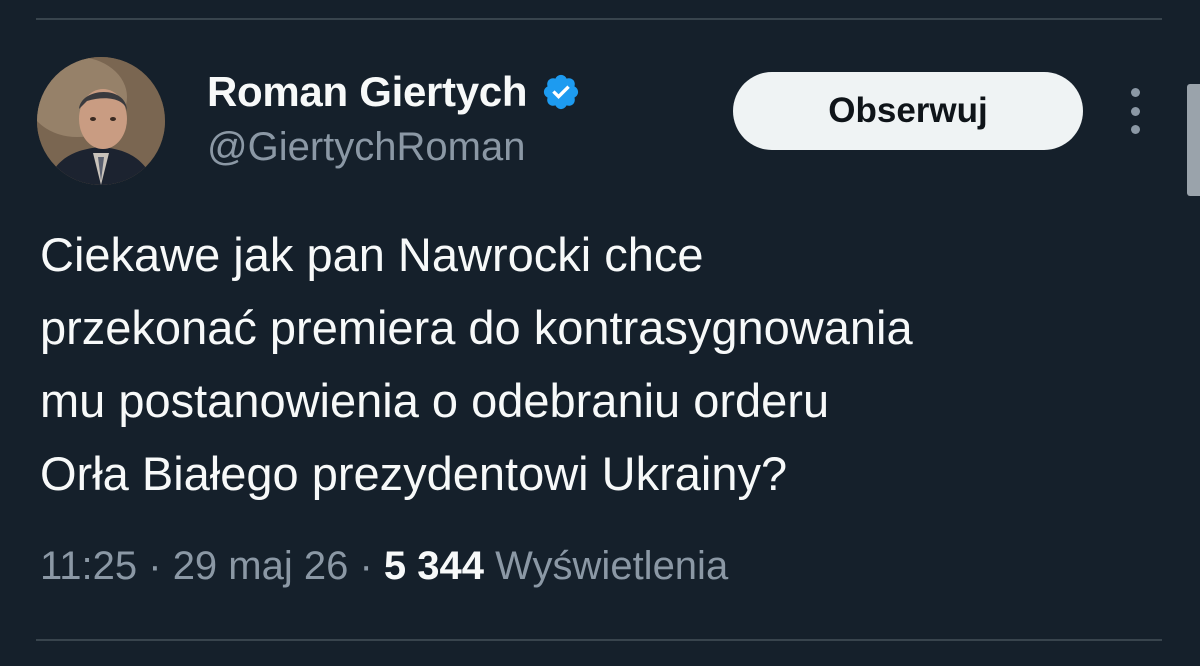 The image size is (1200, 666). What do you see at coordinates (261, 566) in the screenshot?
I see `tweet-date: 29 maj 26` at bounding box center [261, 566].